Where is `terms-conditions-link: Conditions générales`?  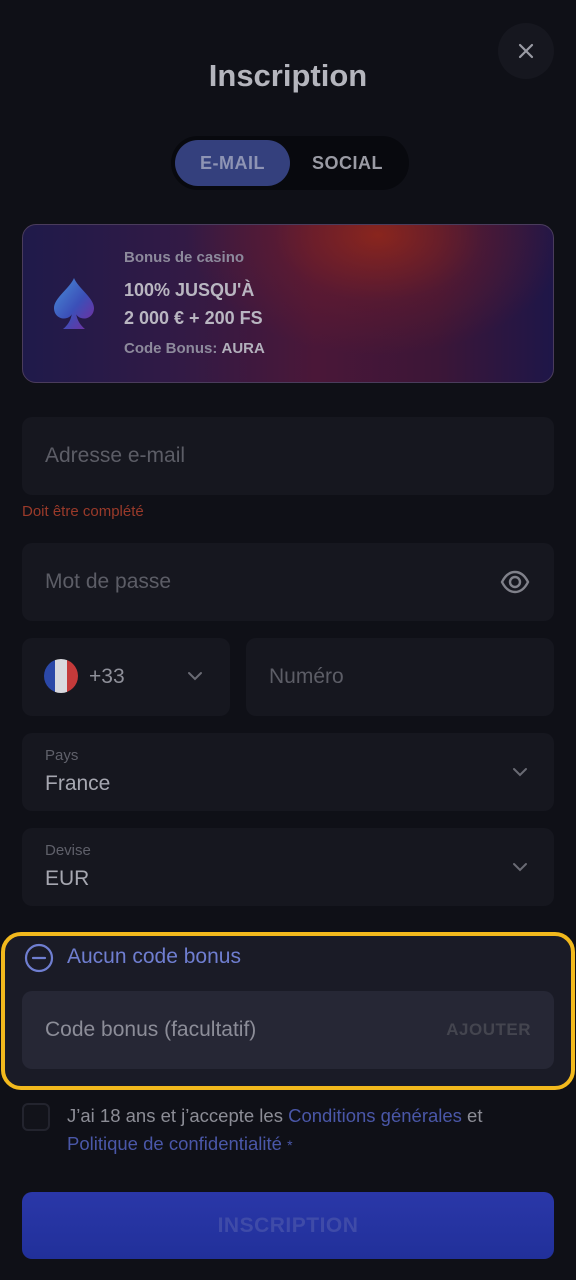
terms-conditions-link: Conditions générales is located at coordinates (375, 1115).